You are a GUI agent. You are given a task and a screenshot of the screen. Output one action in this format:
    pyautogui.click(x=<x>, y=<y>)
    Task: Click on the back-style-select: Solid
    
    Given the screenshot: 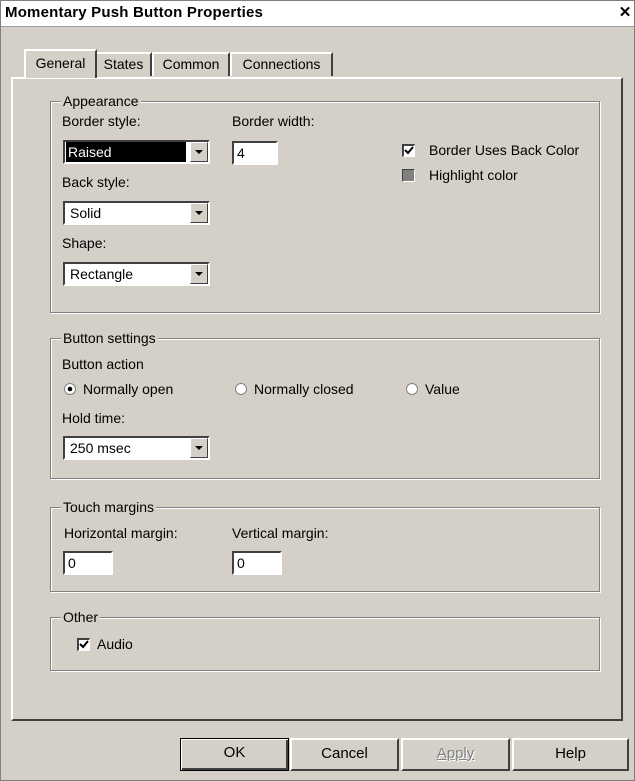 What is the action you would take?
    pyautogui.click(x=136, y=213)
    